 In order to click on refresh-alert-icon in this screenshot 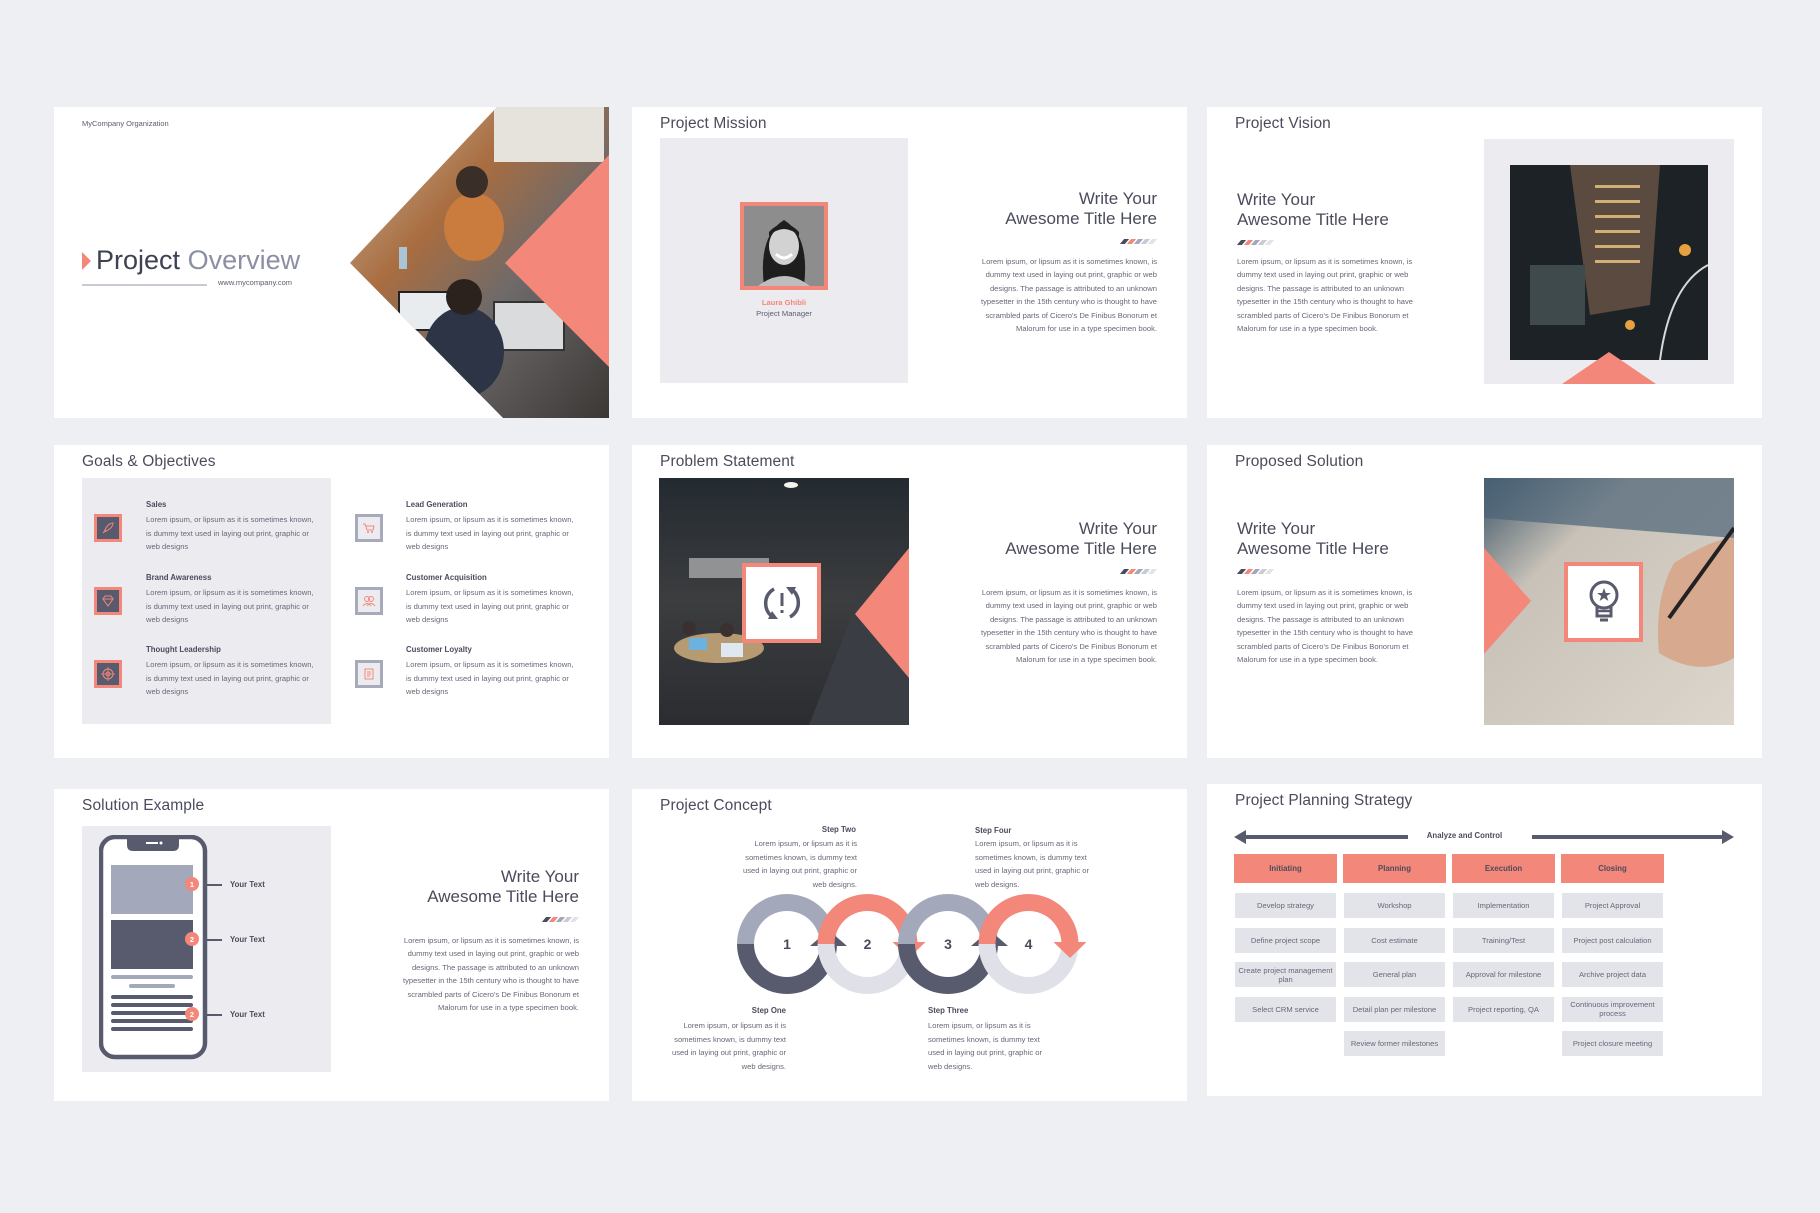, I will do `click(781, 603)`.